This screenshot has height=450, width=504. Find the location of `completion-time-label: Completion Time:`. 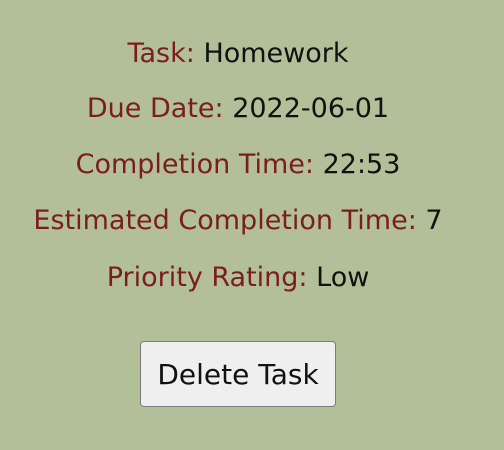

completion-time-label: Completion Time: is located at coordinates (194, 164).